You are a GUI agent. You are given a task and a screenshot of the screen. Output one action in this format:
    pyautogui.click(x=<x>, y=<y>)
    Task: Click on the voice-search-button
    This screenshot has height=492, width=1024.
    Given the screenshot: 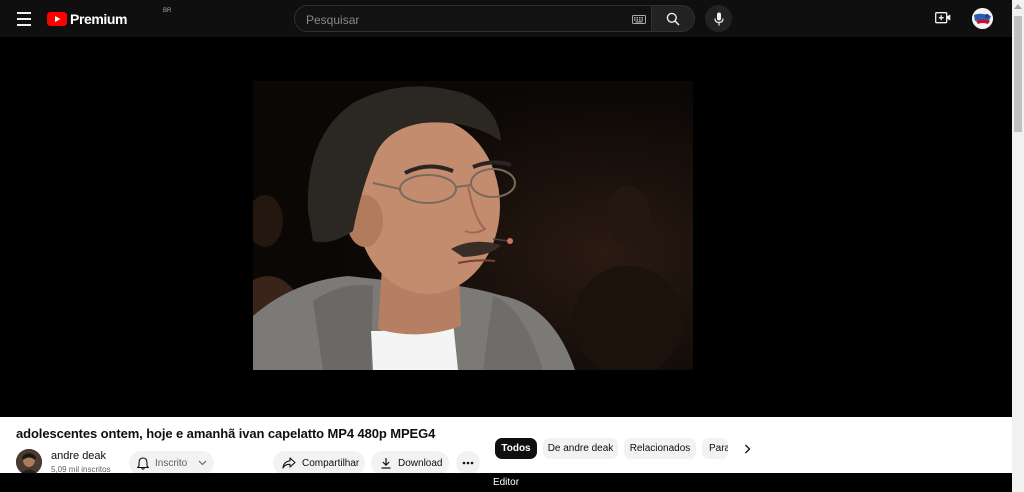 What is the action you would take?
    pyautogui.click(x=718, y=18)
    